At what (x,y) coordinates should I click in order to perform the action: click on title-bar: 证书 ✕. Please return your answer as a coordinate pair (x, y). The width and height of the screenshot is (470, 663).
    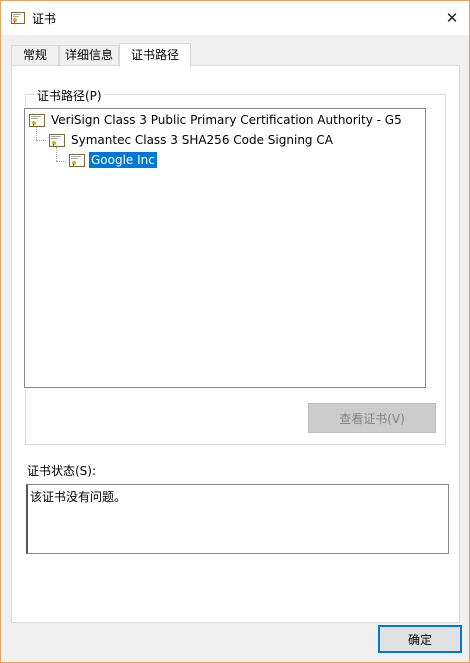
    Looking at the image, I should click on (235, 18).